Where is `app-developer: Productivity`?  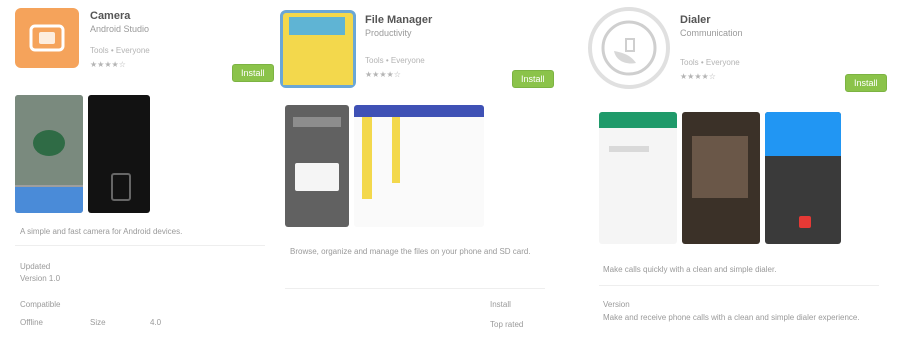 app-developer: Productivity is located at coordinates (388, 33).